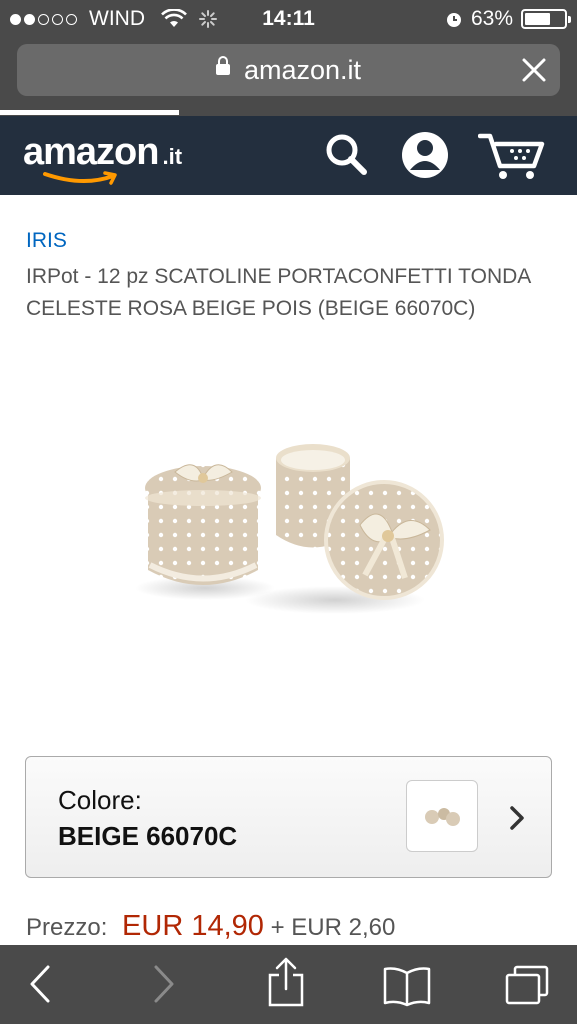 The width and height of the screenshot is (577, 1024). I want to click on shipping-cost: + EUR 2,60, so click(333, 927).